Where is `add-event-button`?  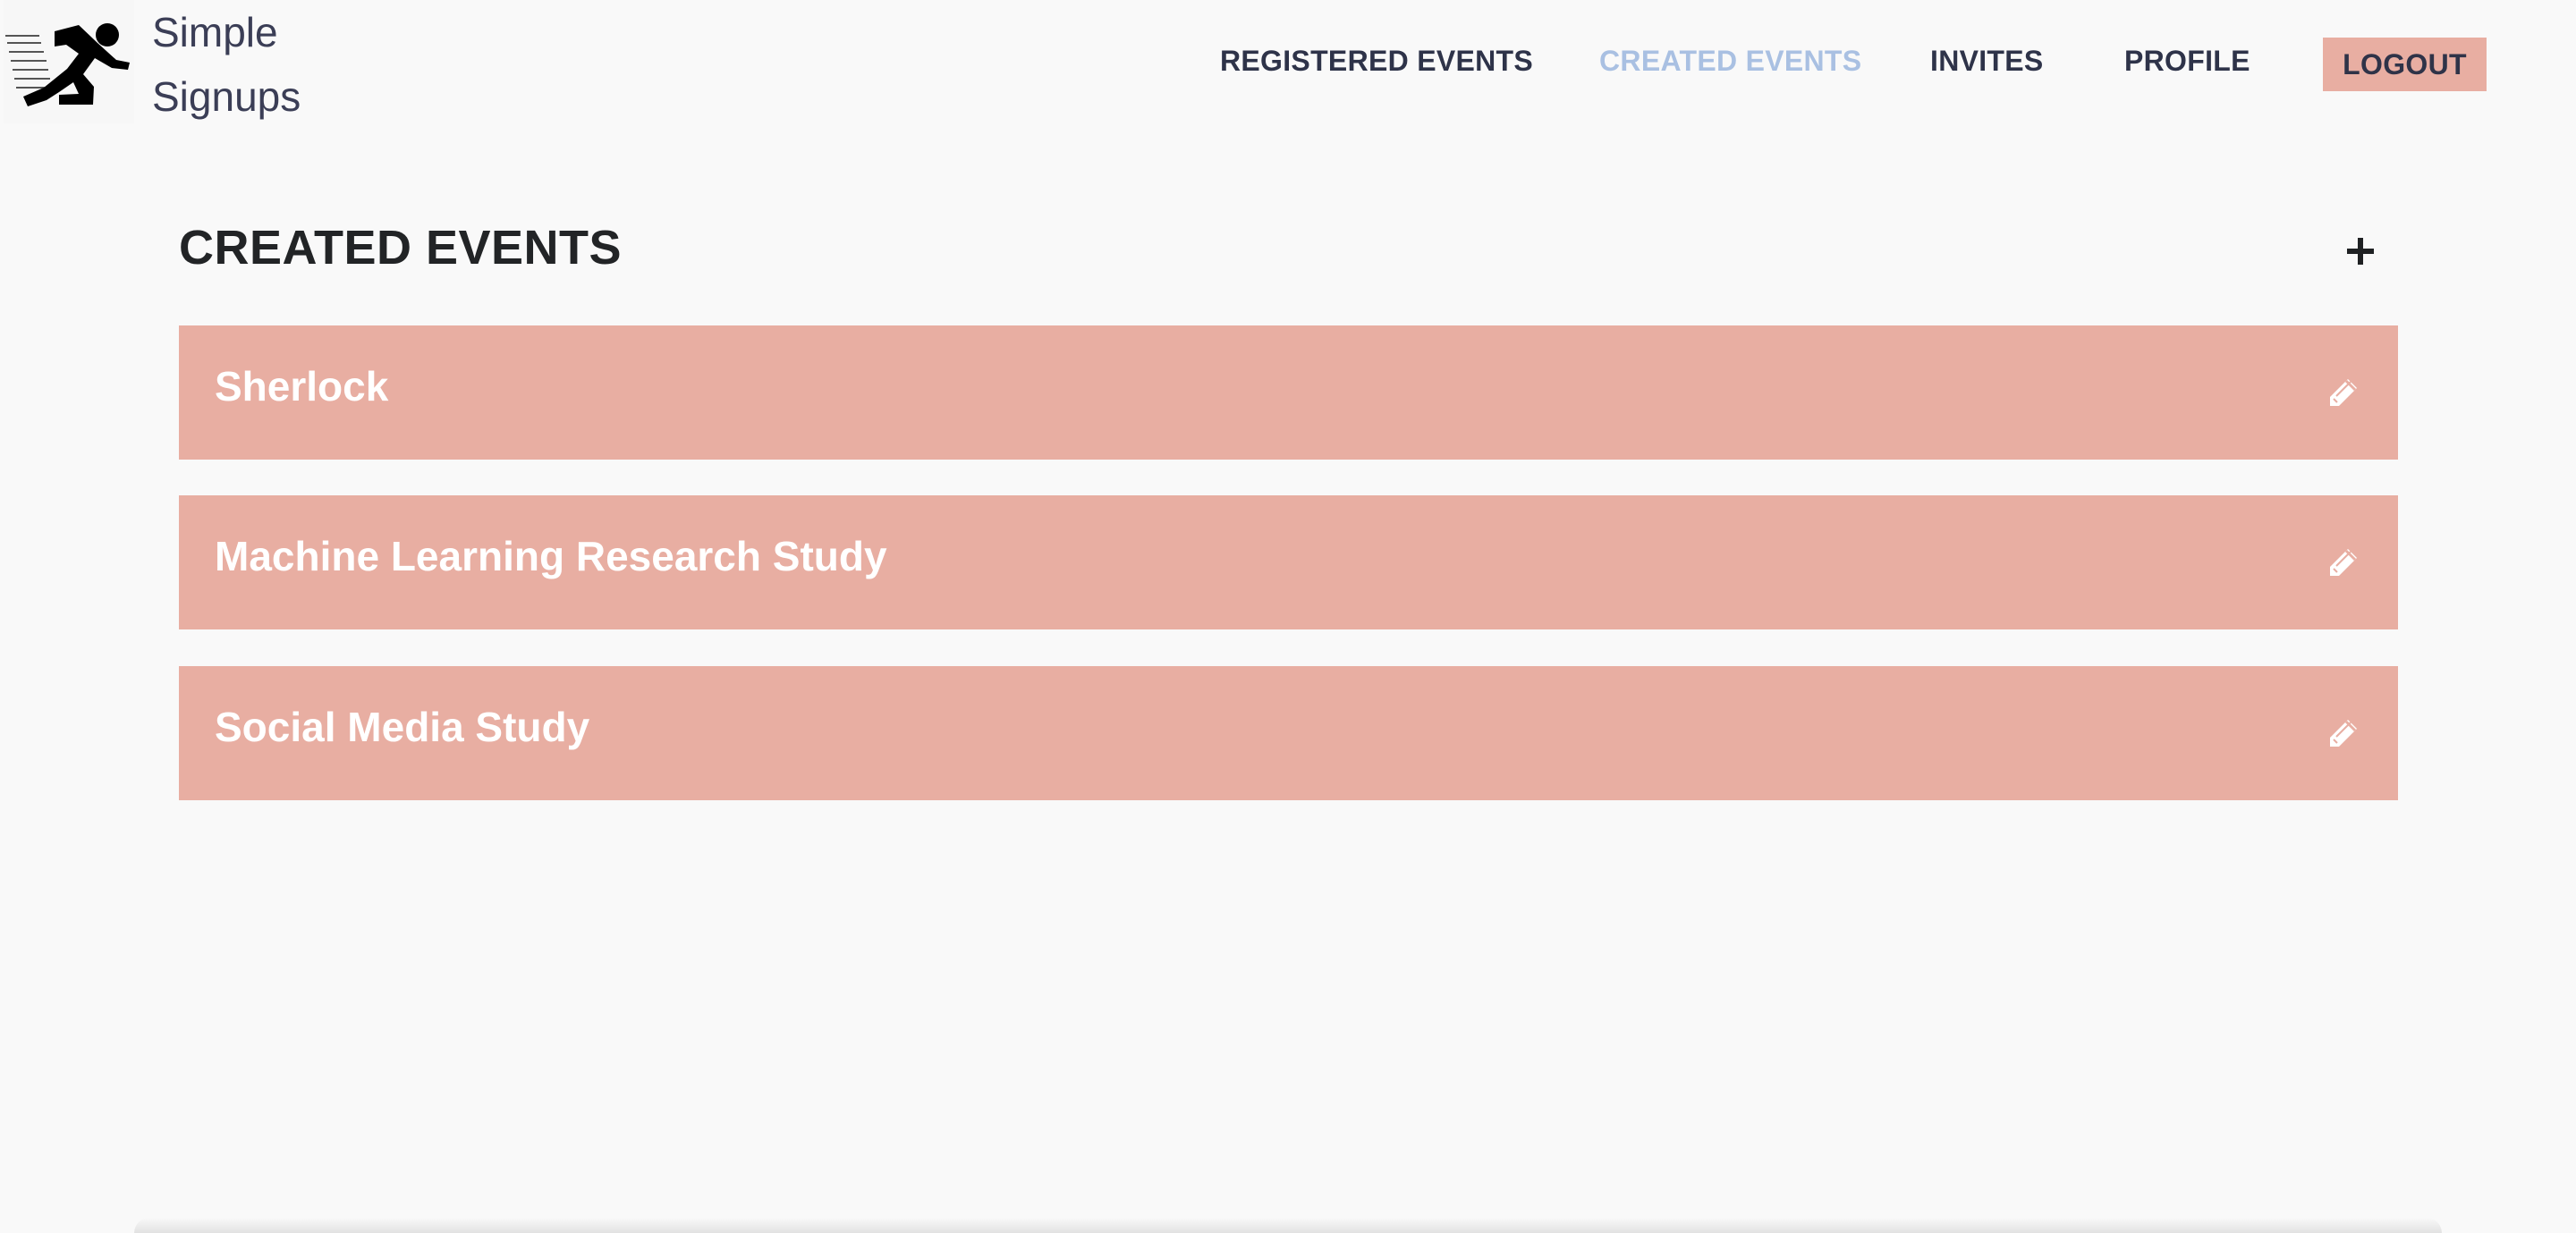 add-event-button is located at coordinates (2360, 251).